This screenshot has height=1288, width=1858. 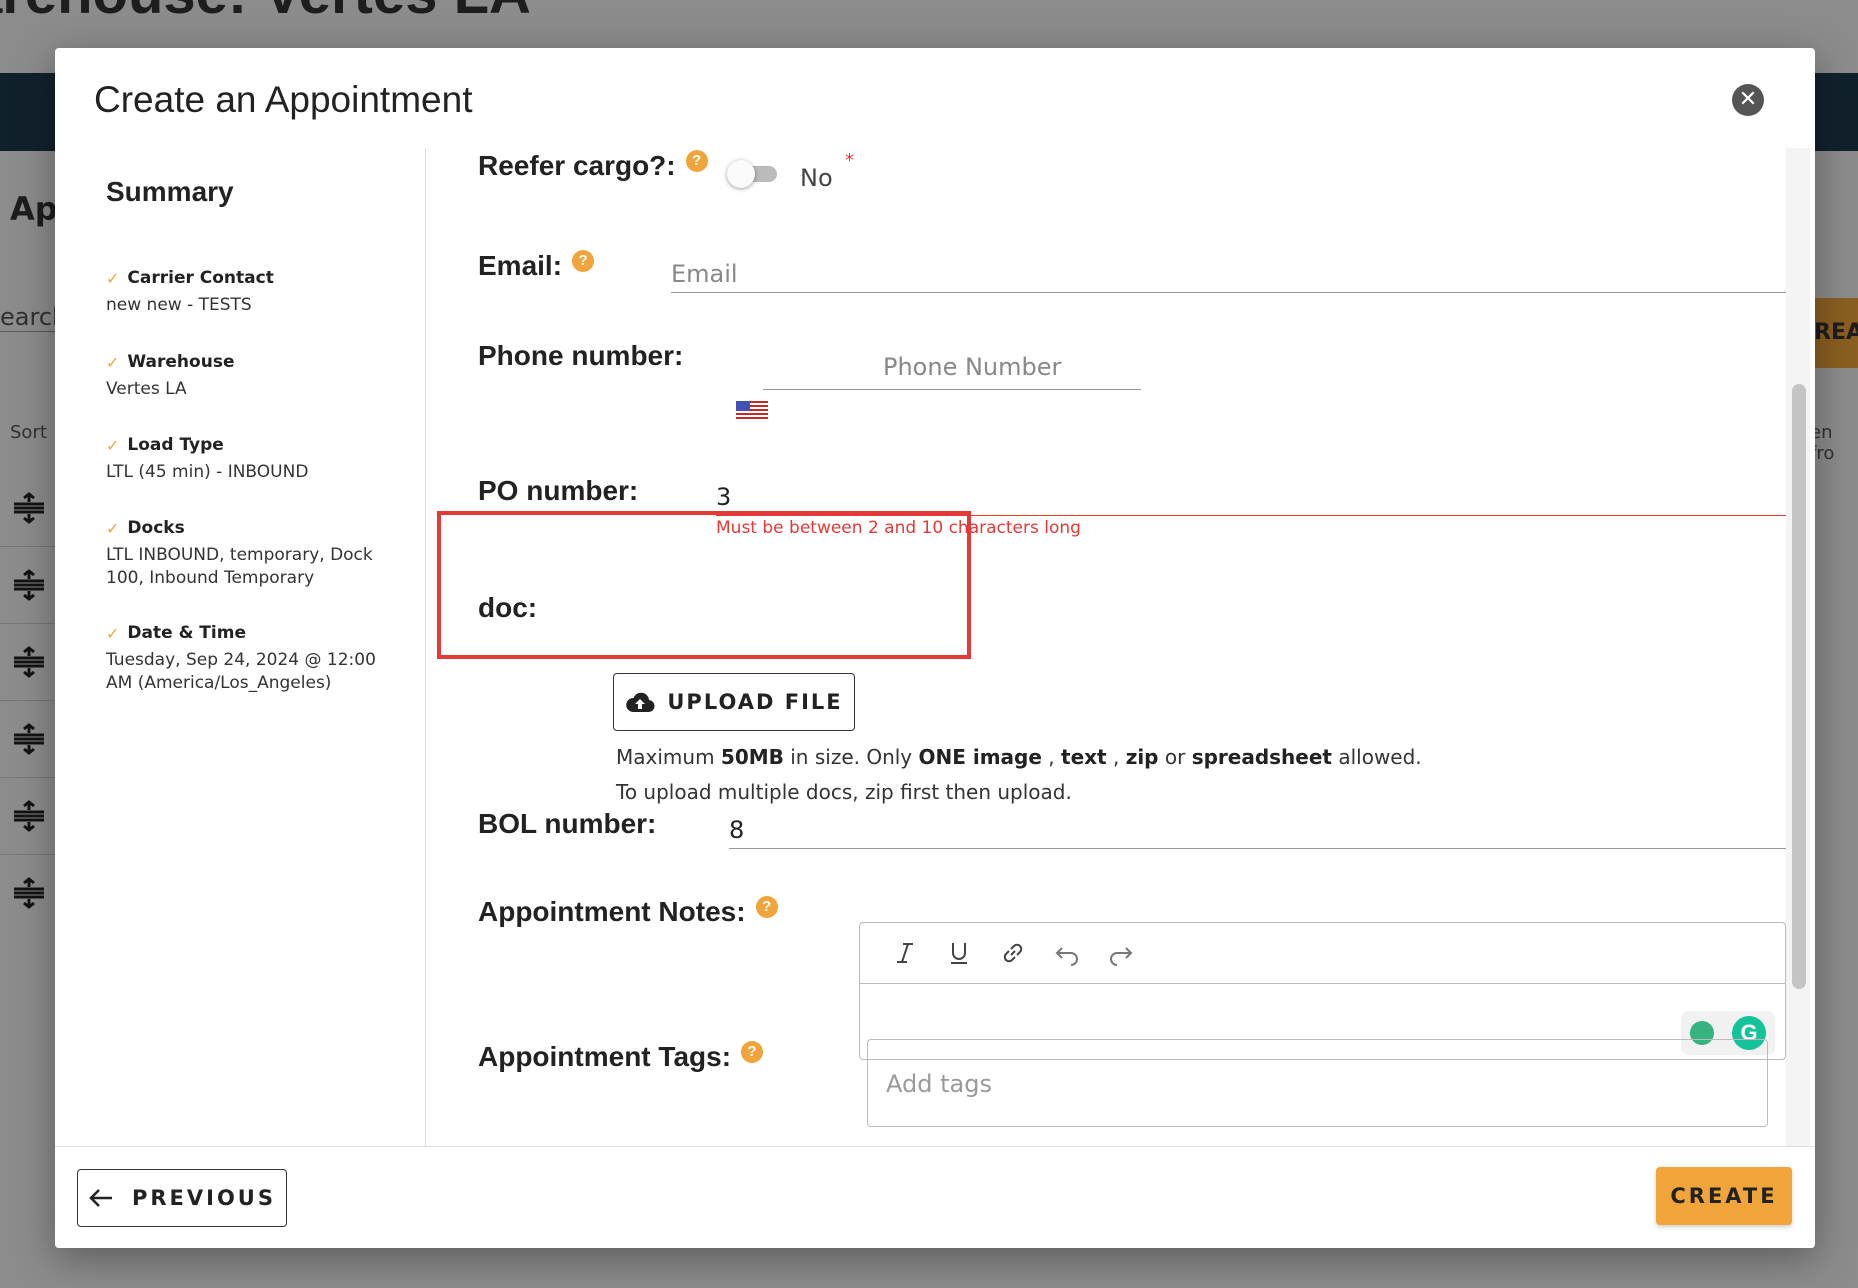 What do you see at coordinates (581, 355) in the screenshot?
I see `phone-number-label: Phone number:` at bounding box center [581, 355].